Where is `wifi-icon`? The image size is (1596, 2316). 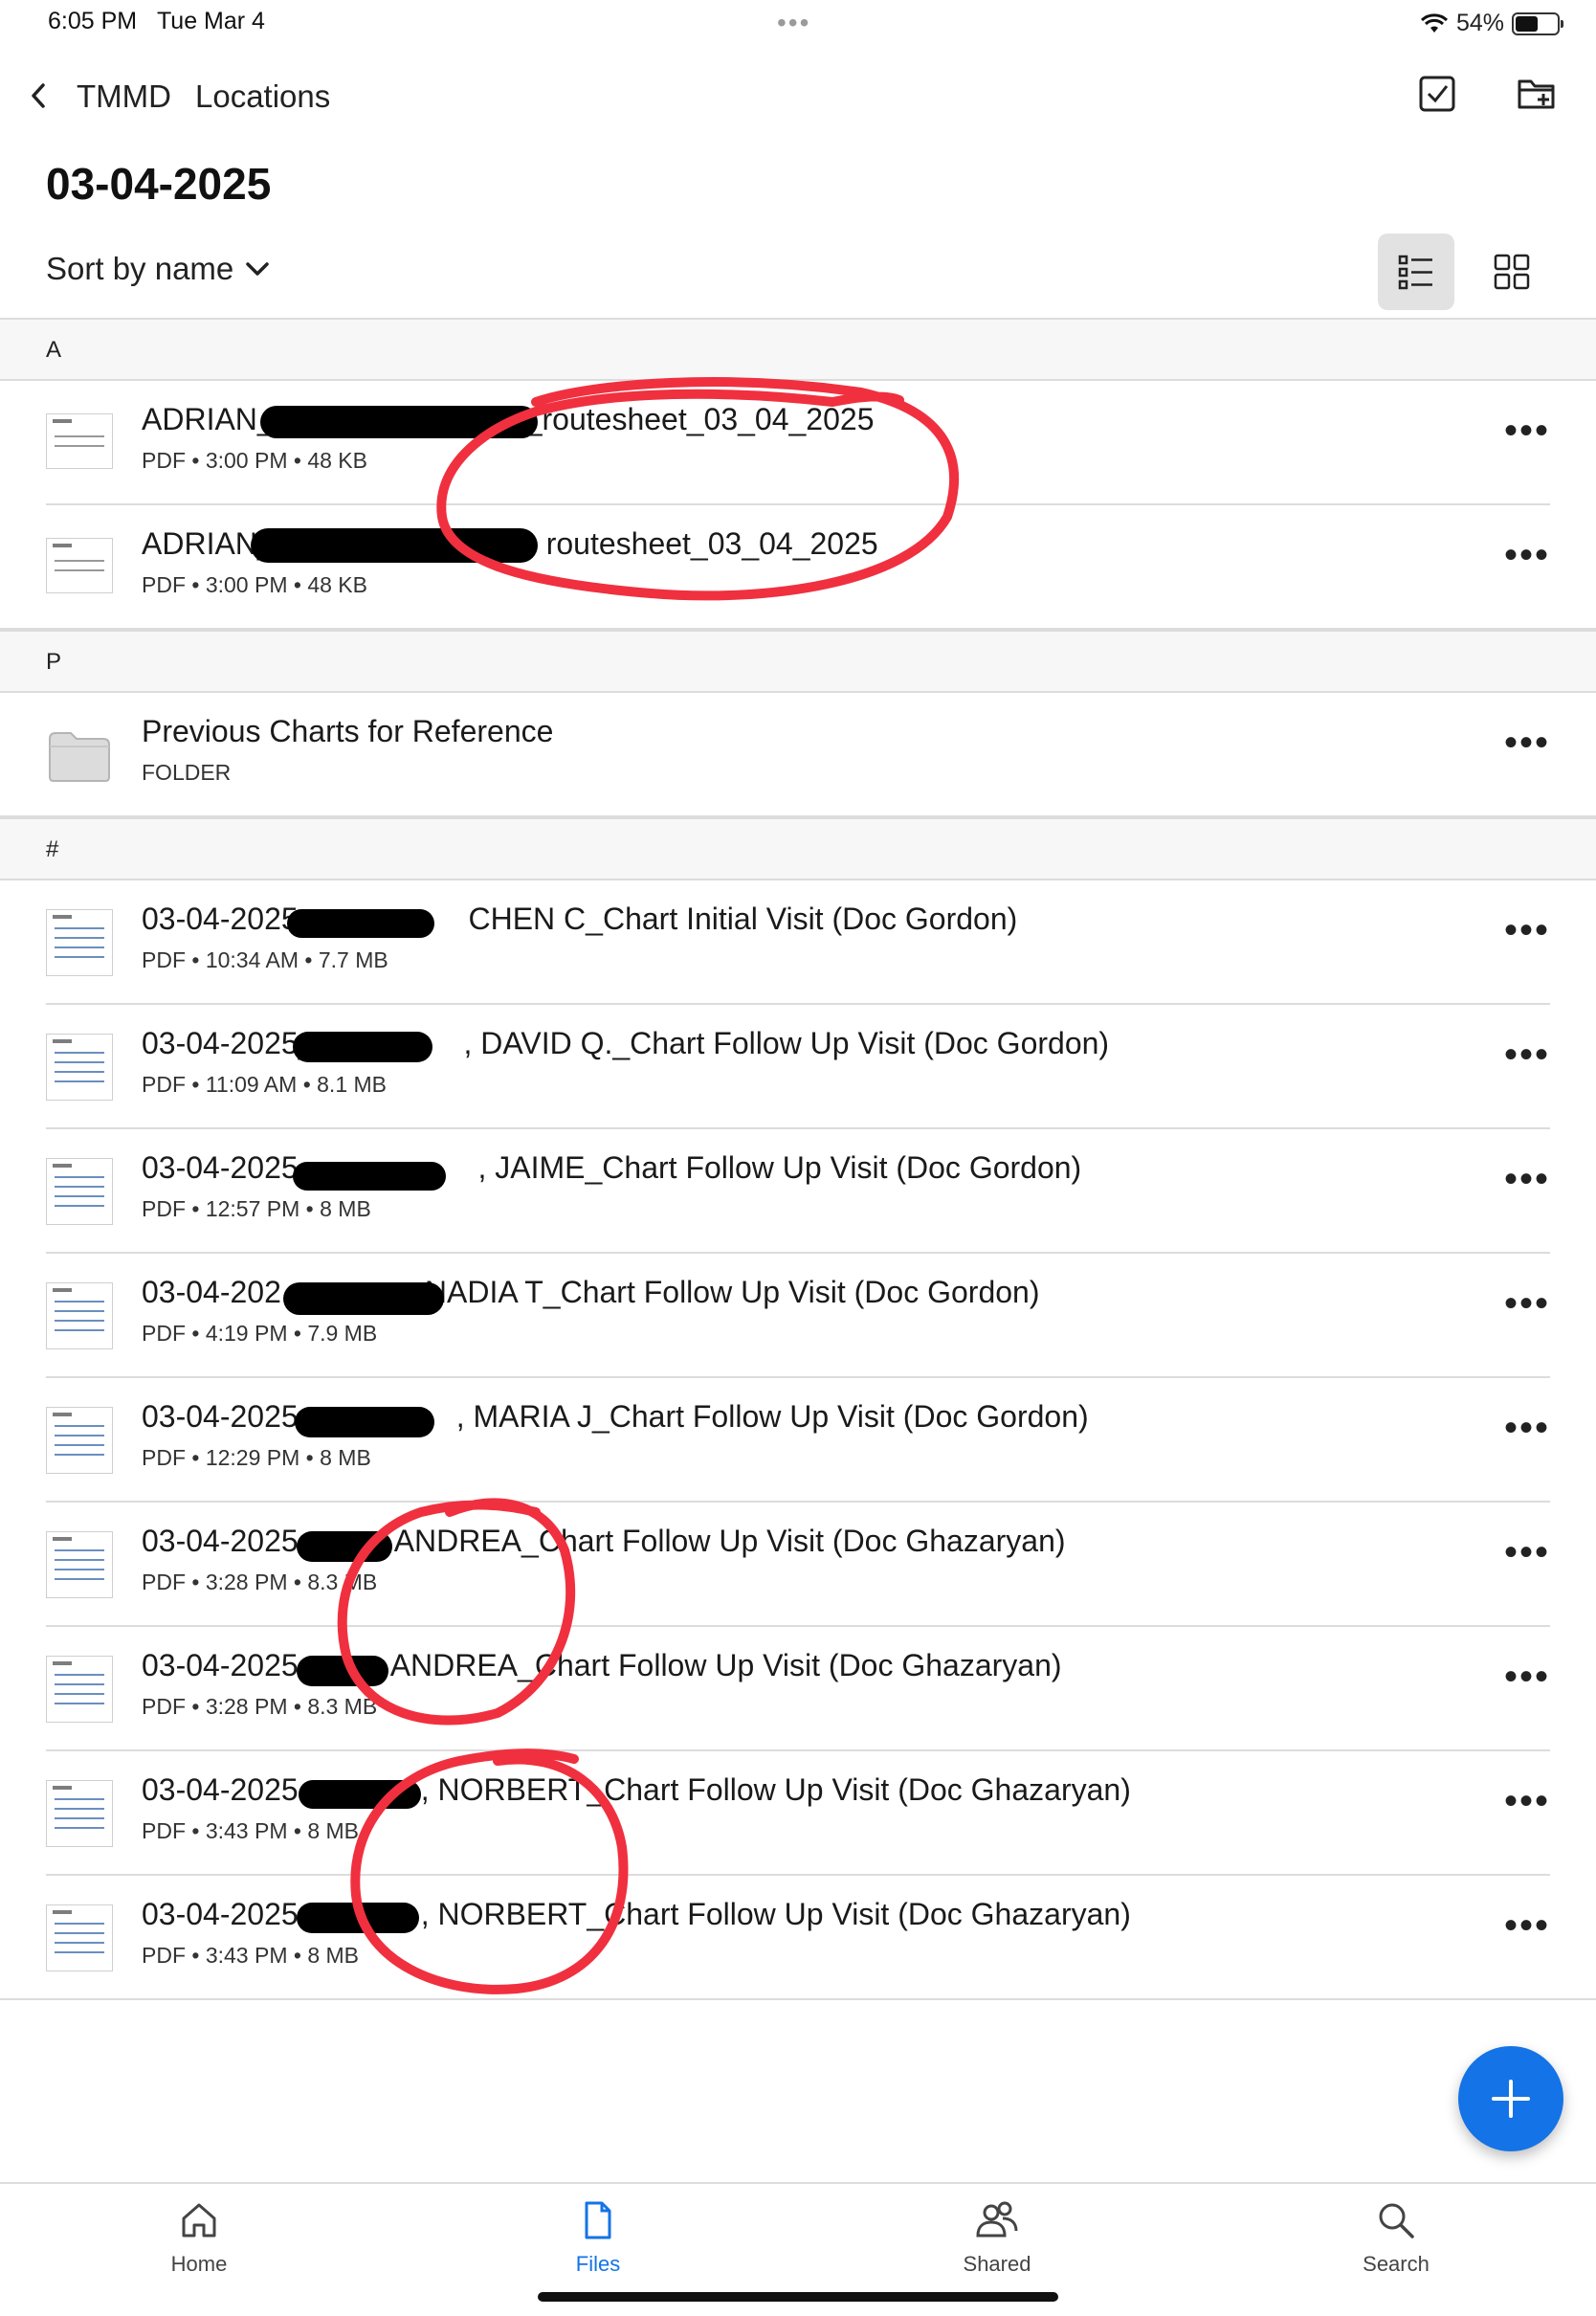 wifi-icon is located at coordinates (1434, 23).